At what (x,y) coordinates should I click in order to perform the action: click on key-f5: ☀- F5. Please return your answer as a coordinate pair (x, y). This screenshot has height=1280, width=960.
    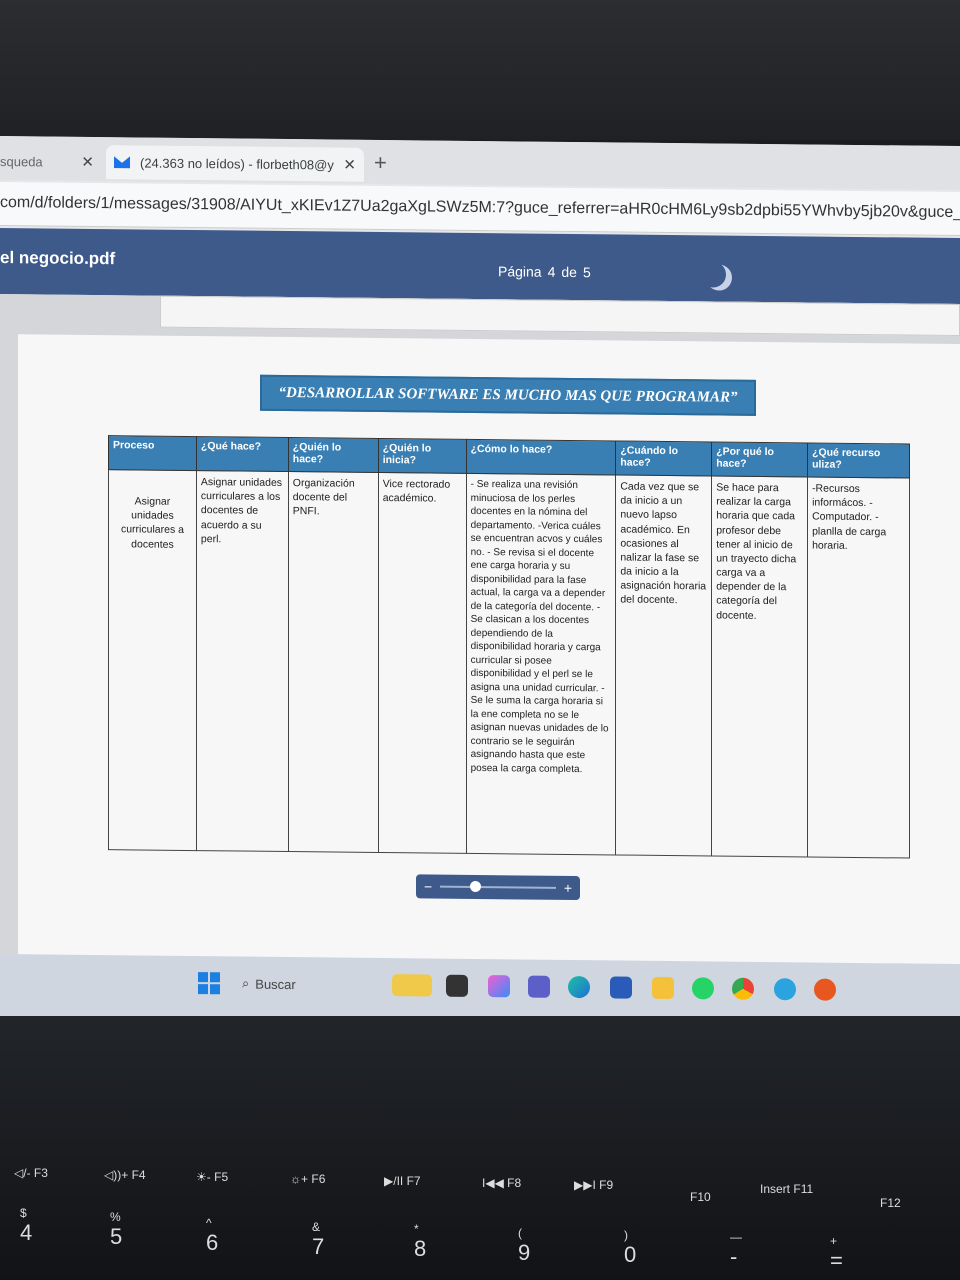
    Looking at the image, I should click on (212, 1177).